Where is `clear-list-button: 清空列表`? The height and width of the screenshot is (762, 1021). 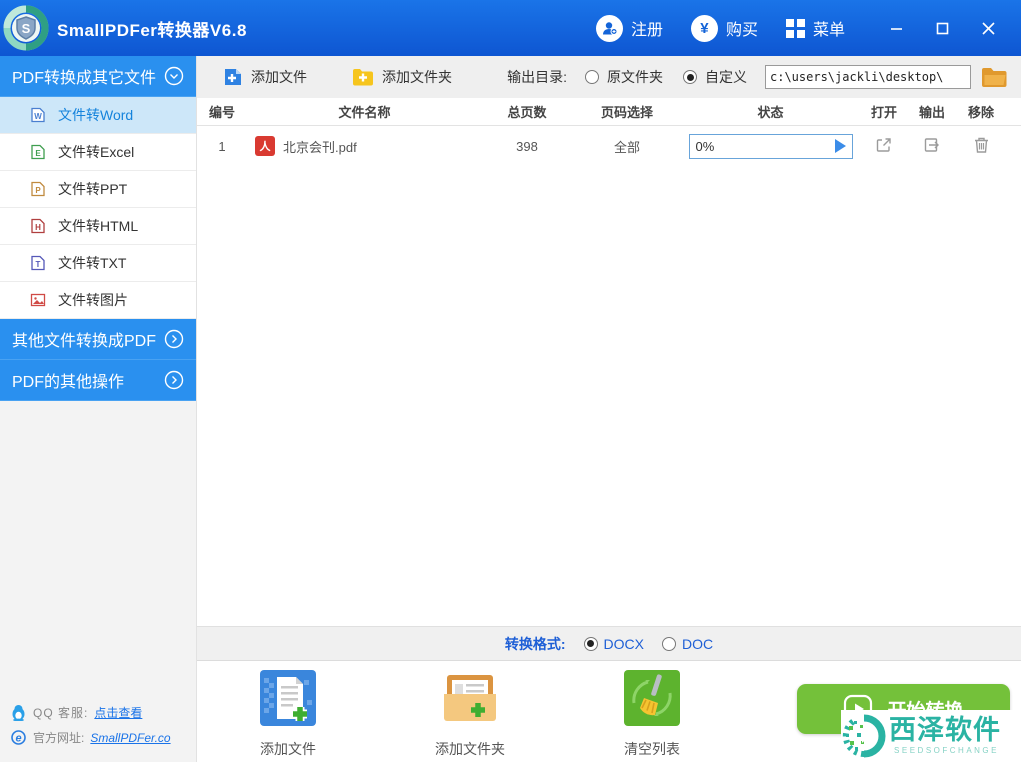
clear-list-button: 清空列表 is located at coordinates (652, 714).